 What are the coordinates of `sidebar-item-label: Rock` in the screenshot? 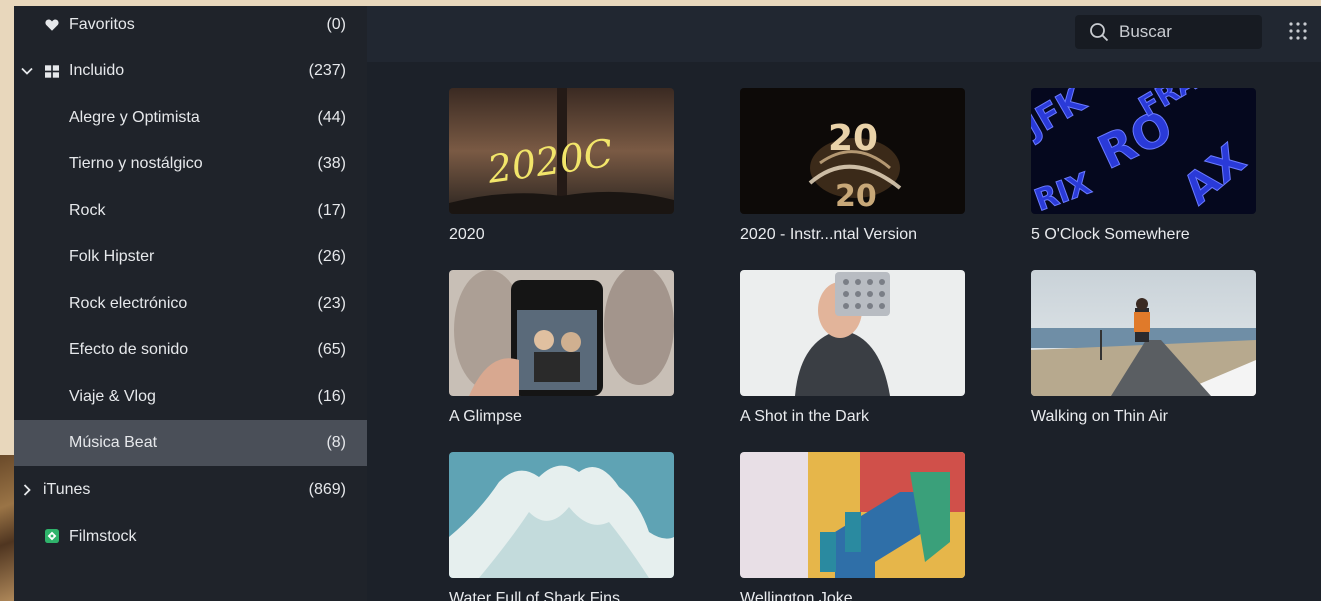 It's located at (87, 210).